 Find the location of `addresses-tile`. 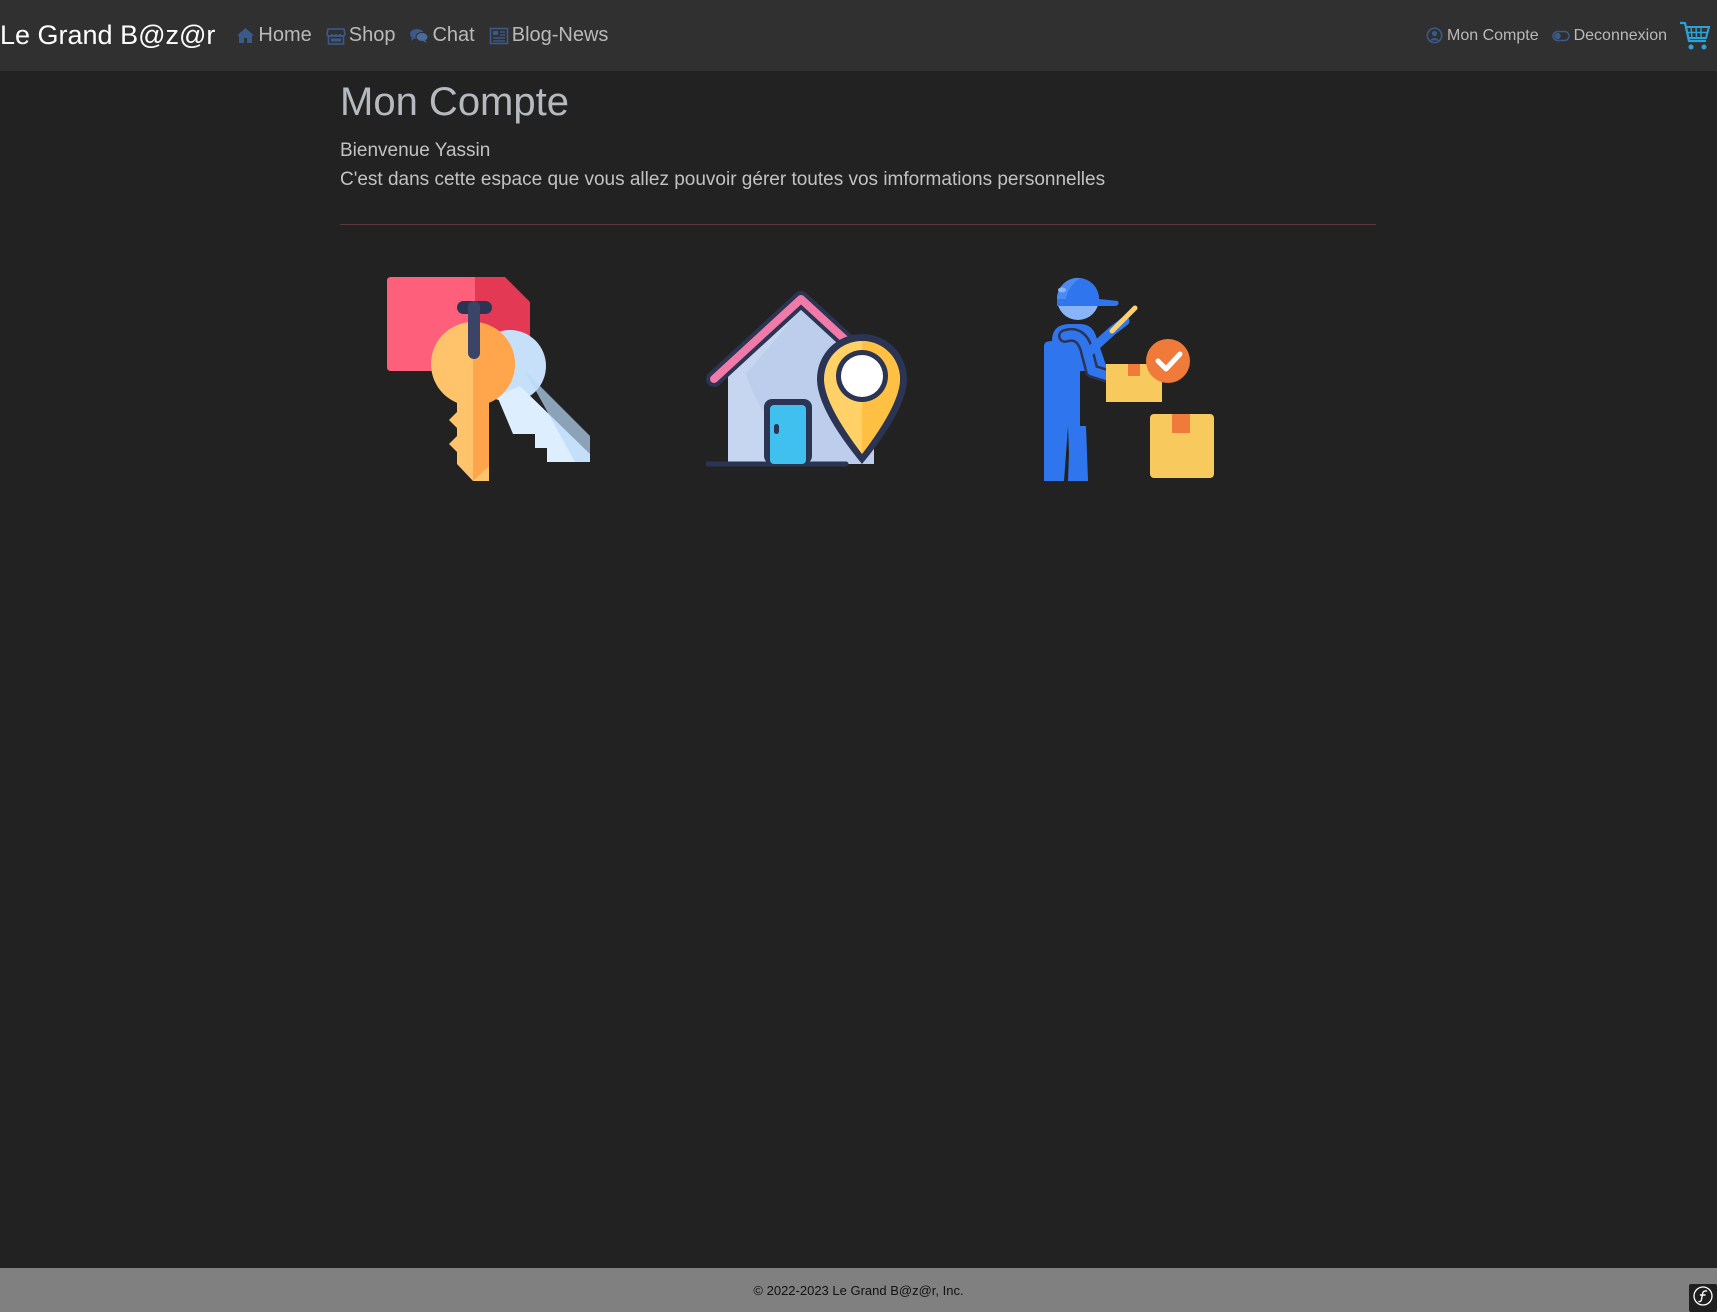

addresses-tile is located at coordinates (808, 379).